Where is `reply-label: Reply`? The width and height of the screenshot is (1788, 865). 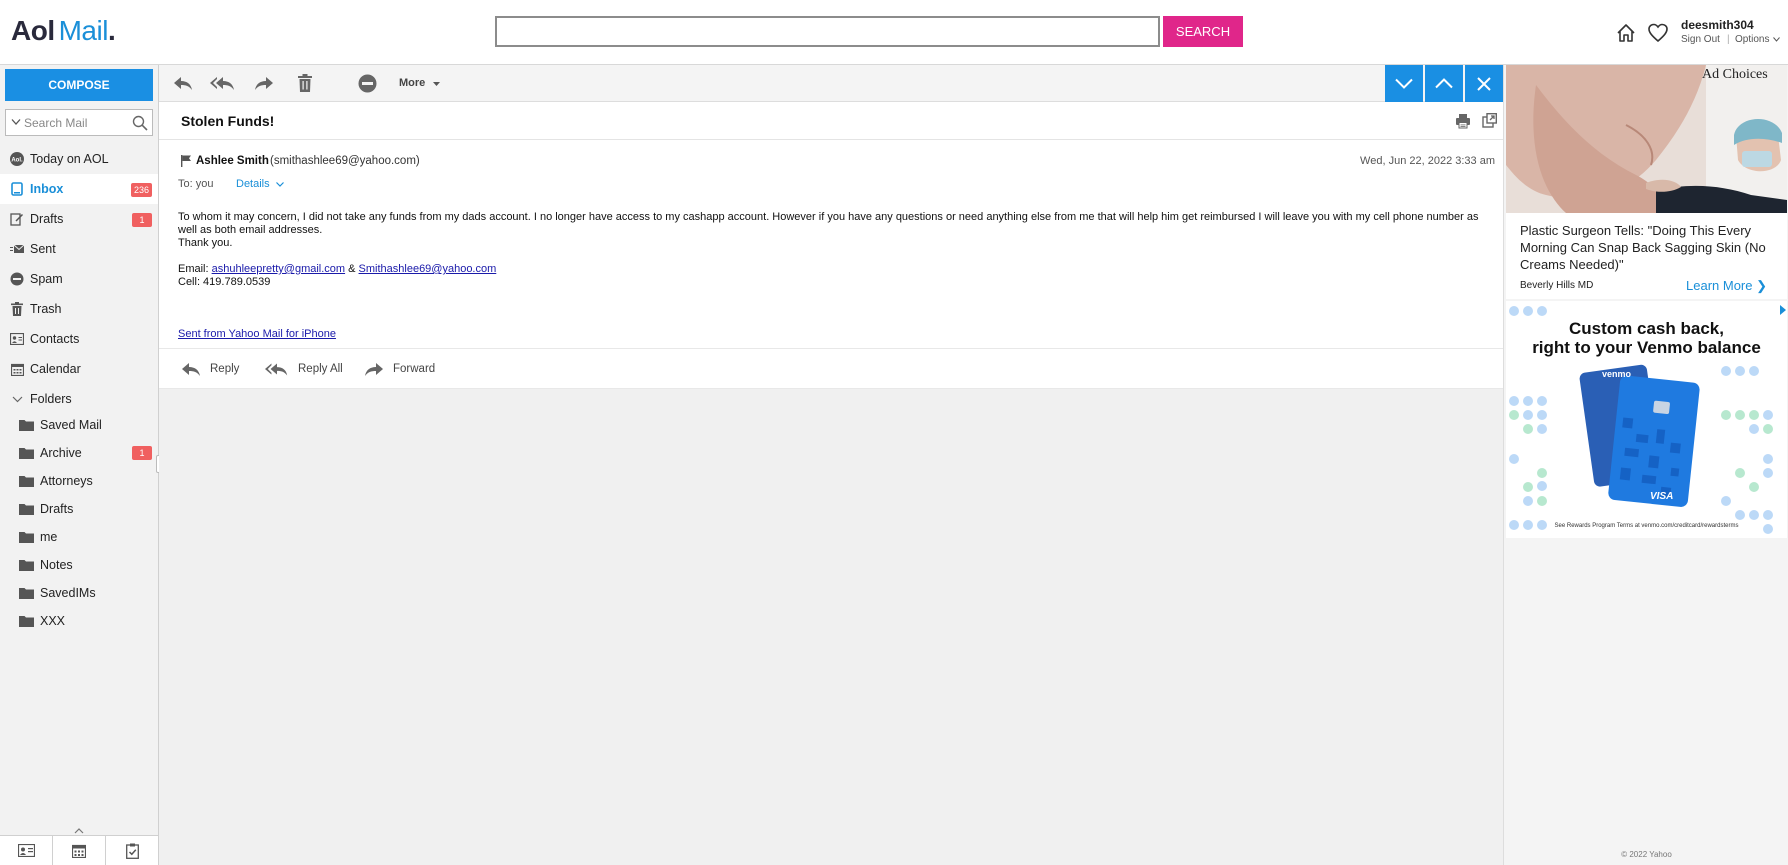
reply-label: Reply is located at coordinates (225, 369).